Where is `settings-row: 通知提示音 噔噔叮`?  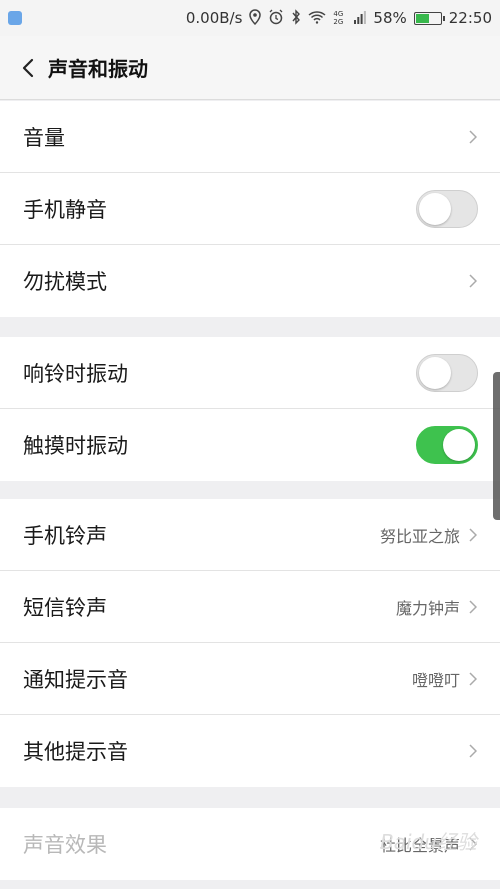 settings-row: 通知提示音 噔噔叮 is located at coordinates (250, 679).